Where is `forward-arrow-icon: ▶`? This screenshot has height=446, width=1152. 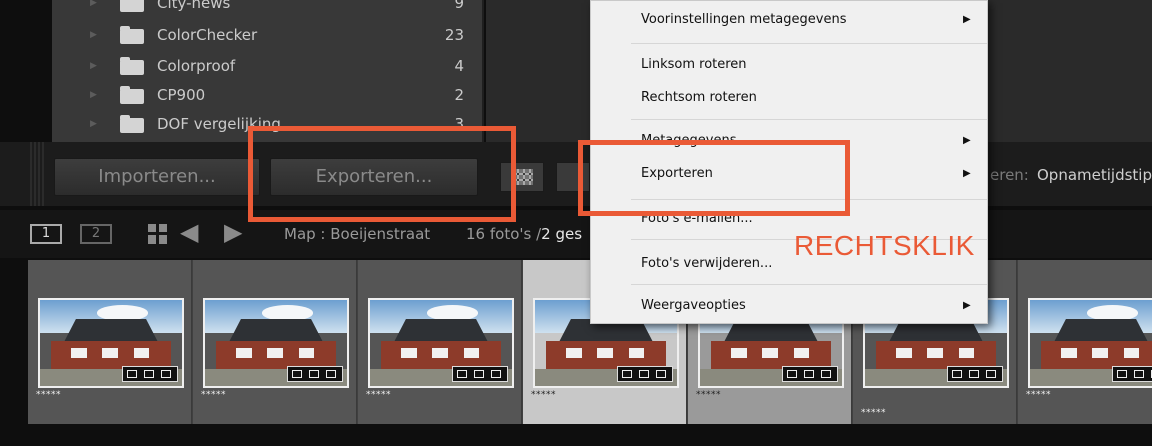 forward-arrow-icon: ▶ is located at coordinates (233, 232).